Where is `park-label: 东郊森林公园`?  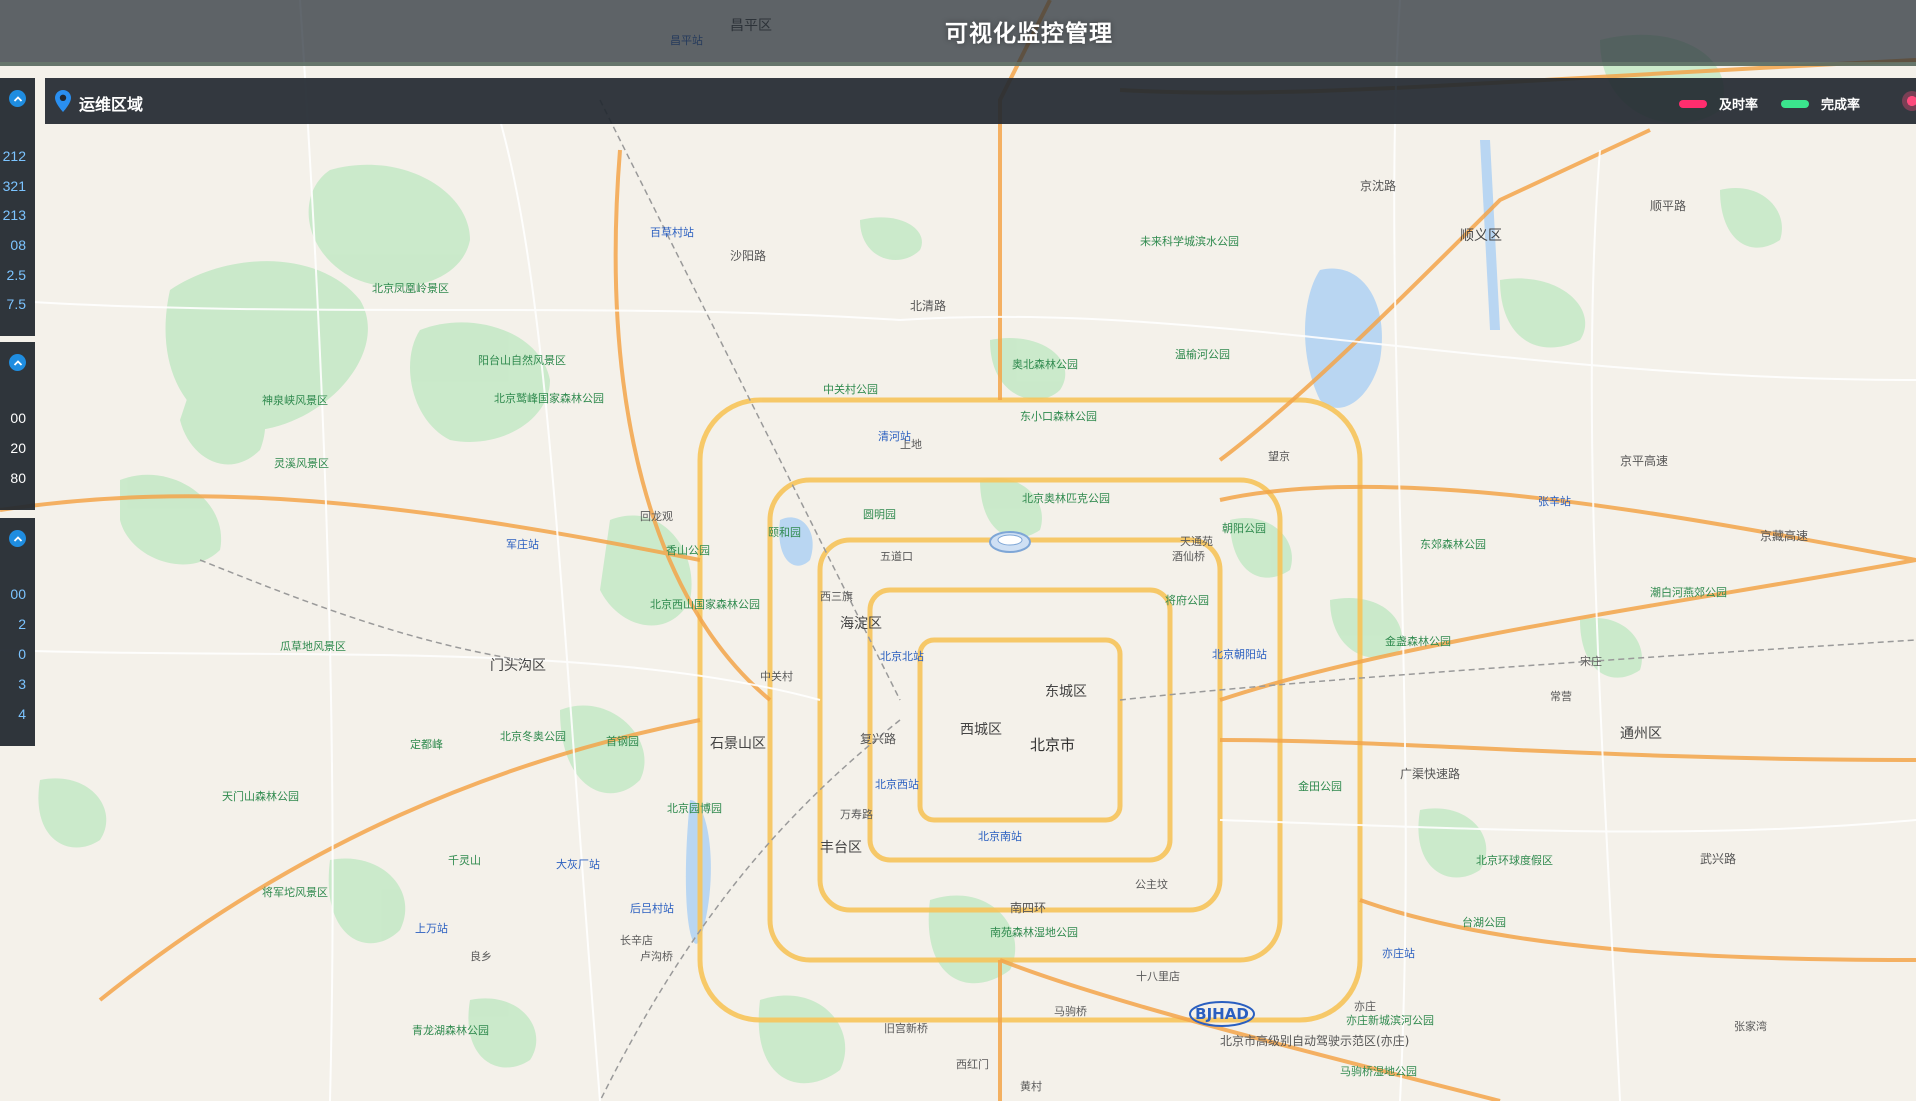 park-label: 东郊森林公园 is located at coordinates (1453, 544).